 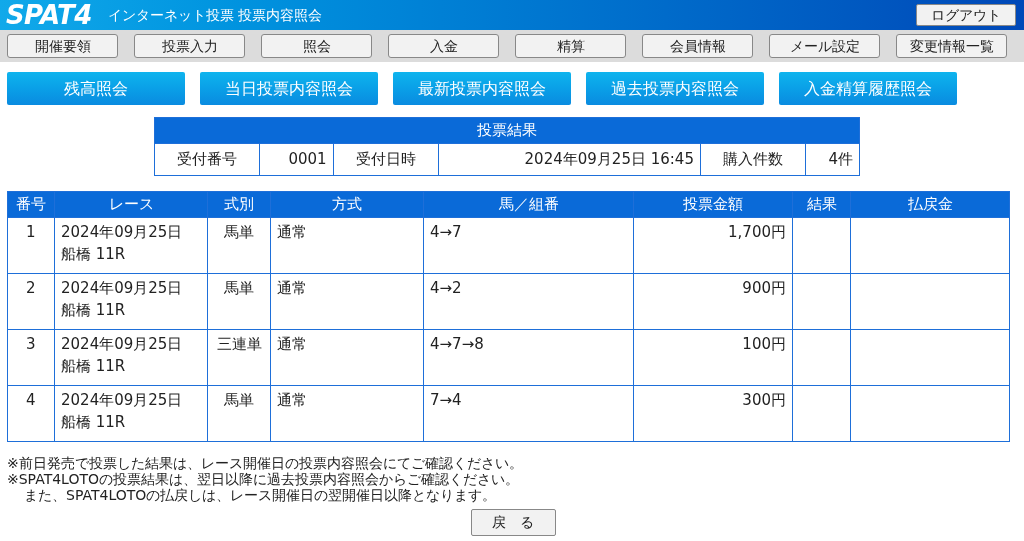 What do you see at coordinates (31, 413) in the screenshot?
I see `table-cell: 4` at bounding box center [31, 413].